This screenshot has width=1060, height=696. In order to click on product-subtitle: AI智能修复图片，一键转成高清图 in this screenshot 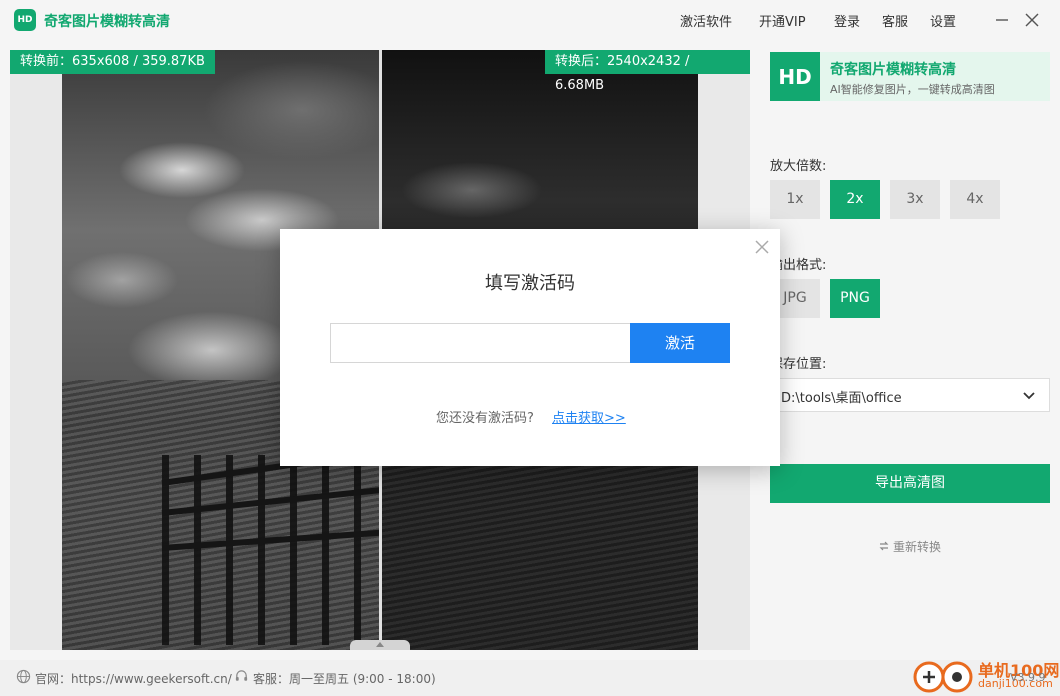, I will do `click(912, 89)`.